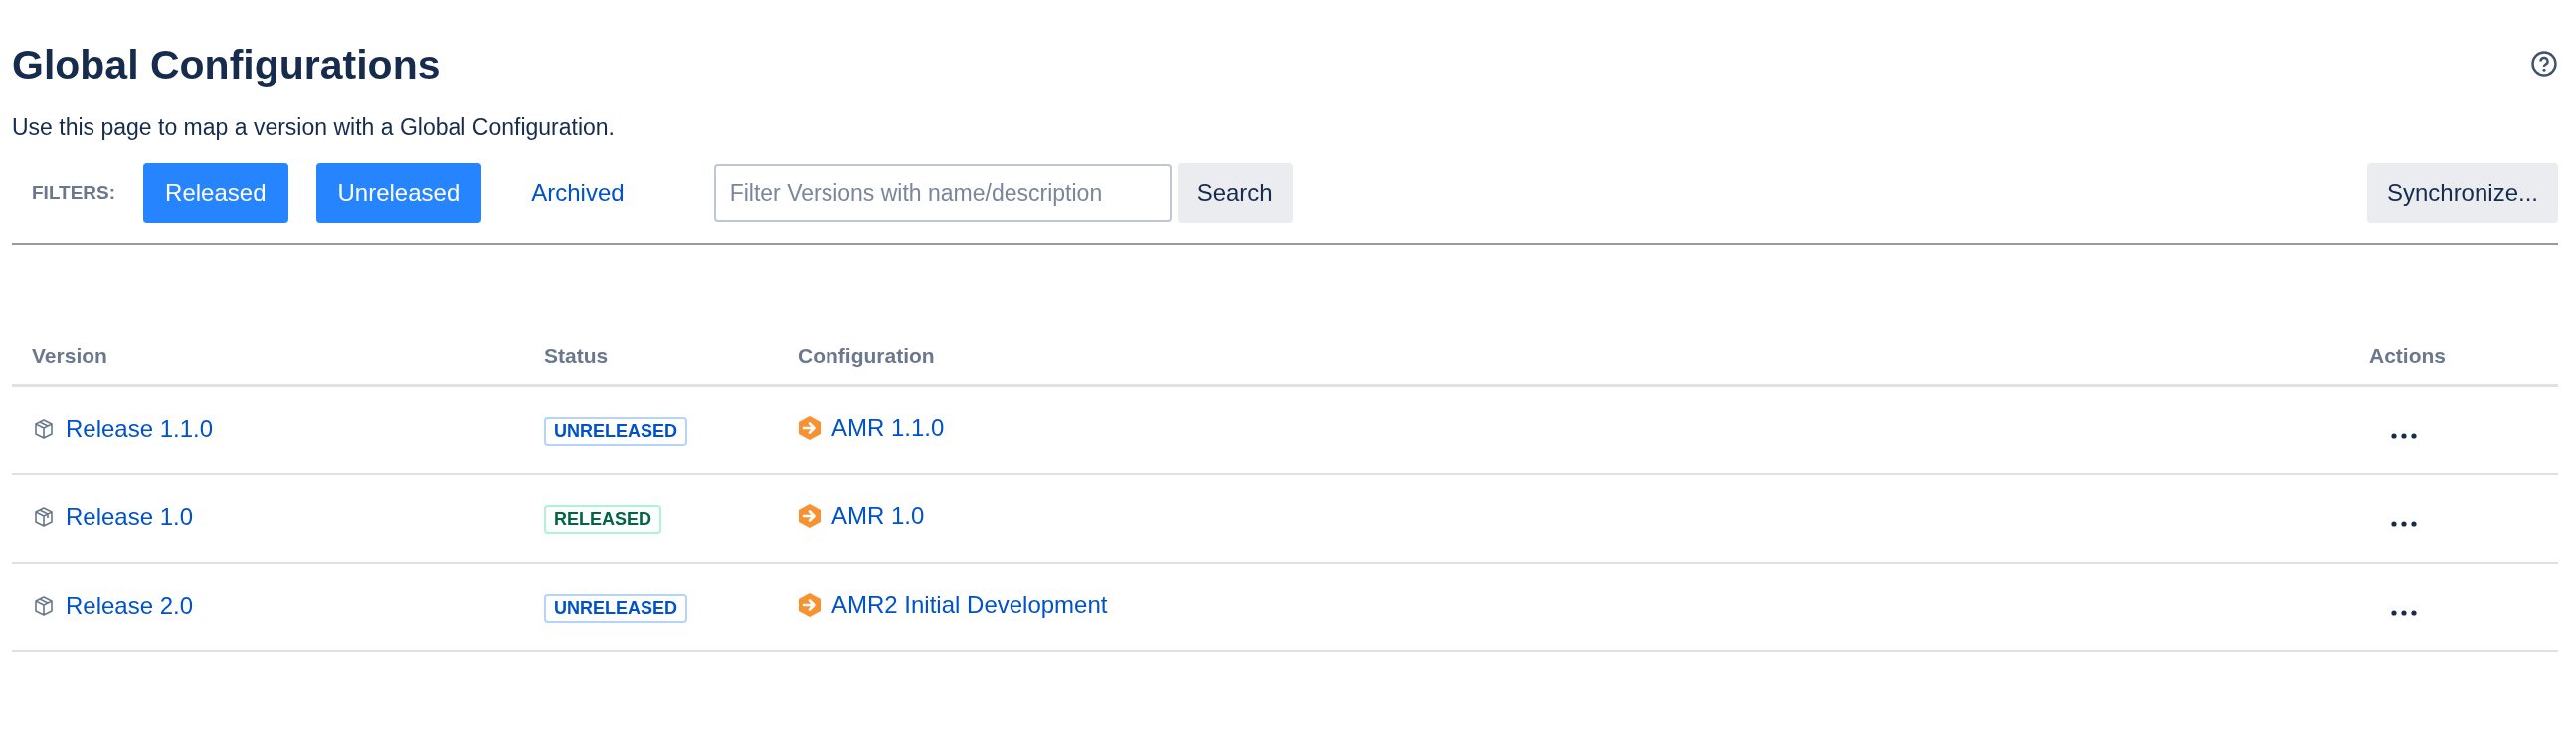 This screenshot has width=2576, height=738. What do you see at coordinates (44, 516) in the screenshot?
I see `open-box-icon` at bounding box center [44, 516].